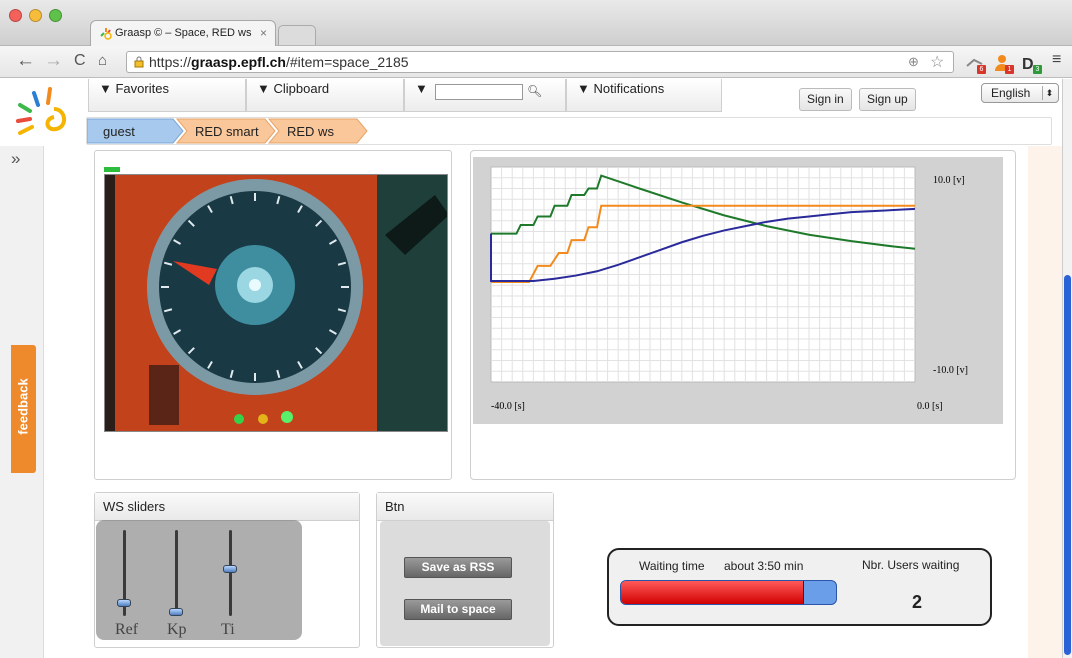  What do you see at coordinates (124, 603) in the screenshot?
I see `slider-thumb-ref` at bounding box center [124, 603].